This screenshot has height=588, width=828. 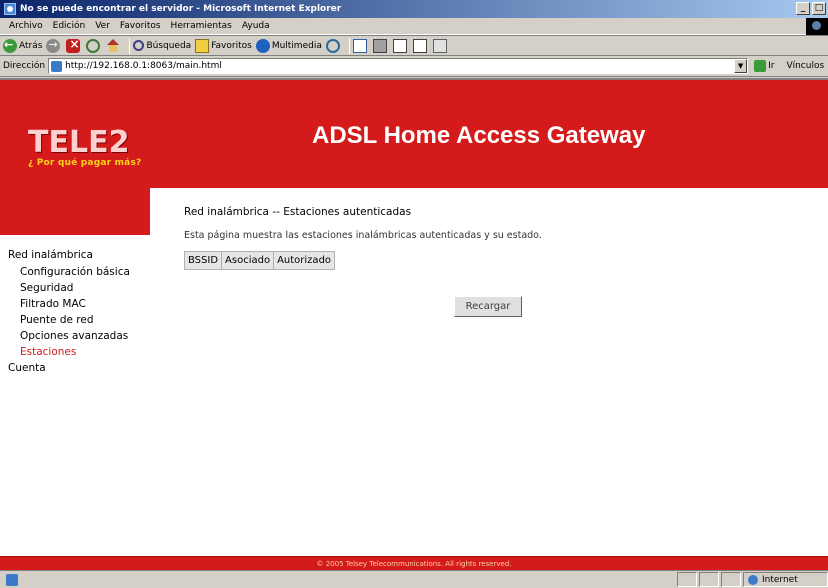 I want to click on ie-icon, so click(x=10, y=9).